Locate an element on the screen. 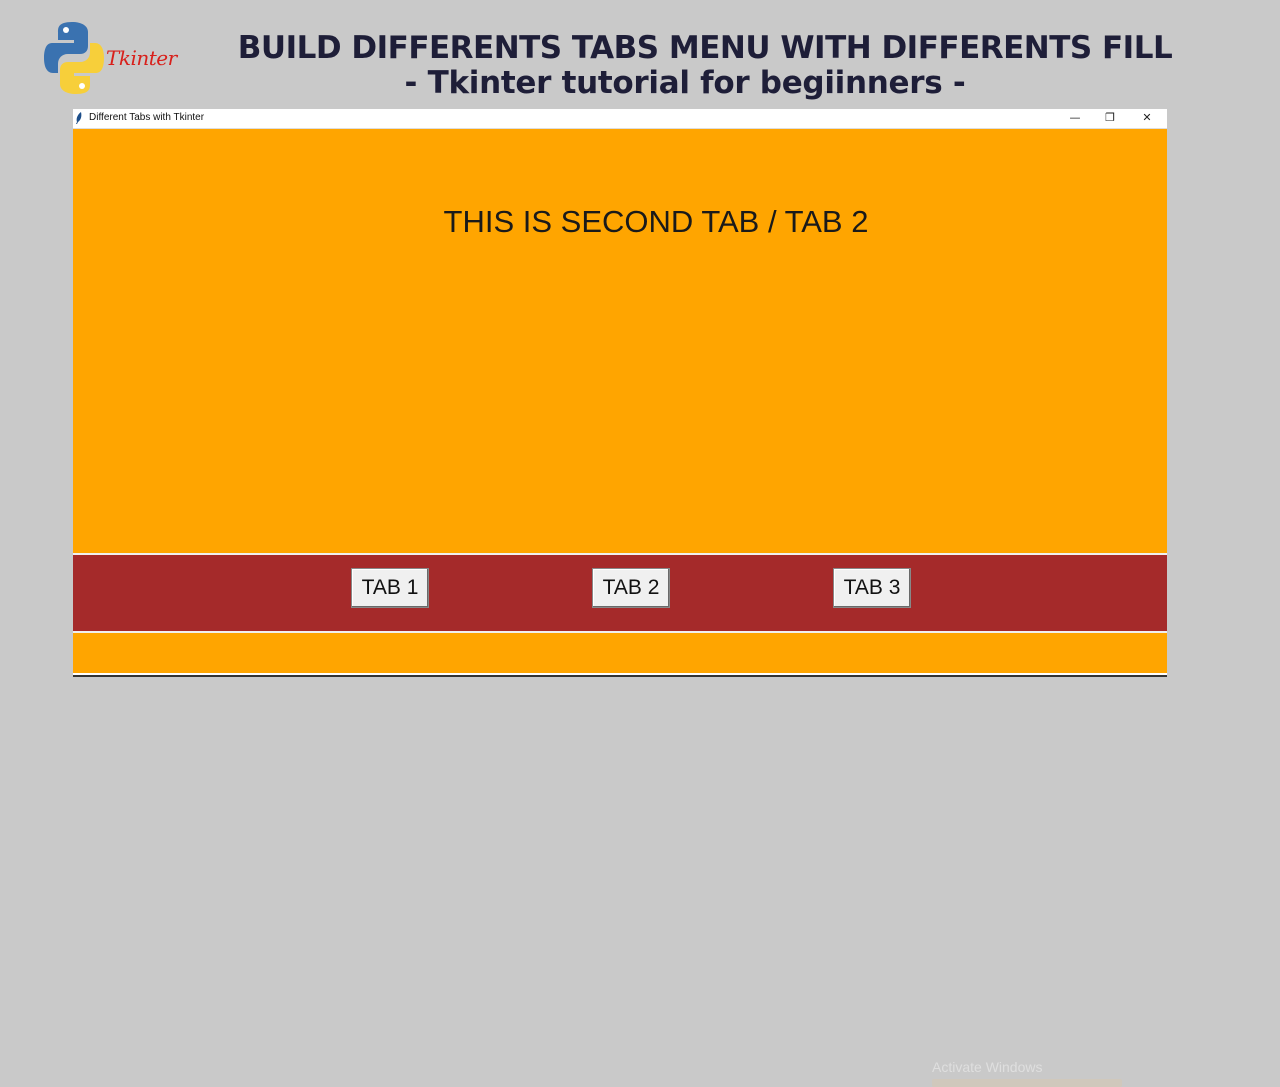 Image resolution: width=1280 pixels, height=1087 pixels. window-title: Different Tabs with Tkinter is located at coordinates (147, 117).